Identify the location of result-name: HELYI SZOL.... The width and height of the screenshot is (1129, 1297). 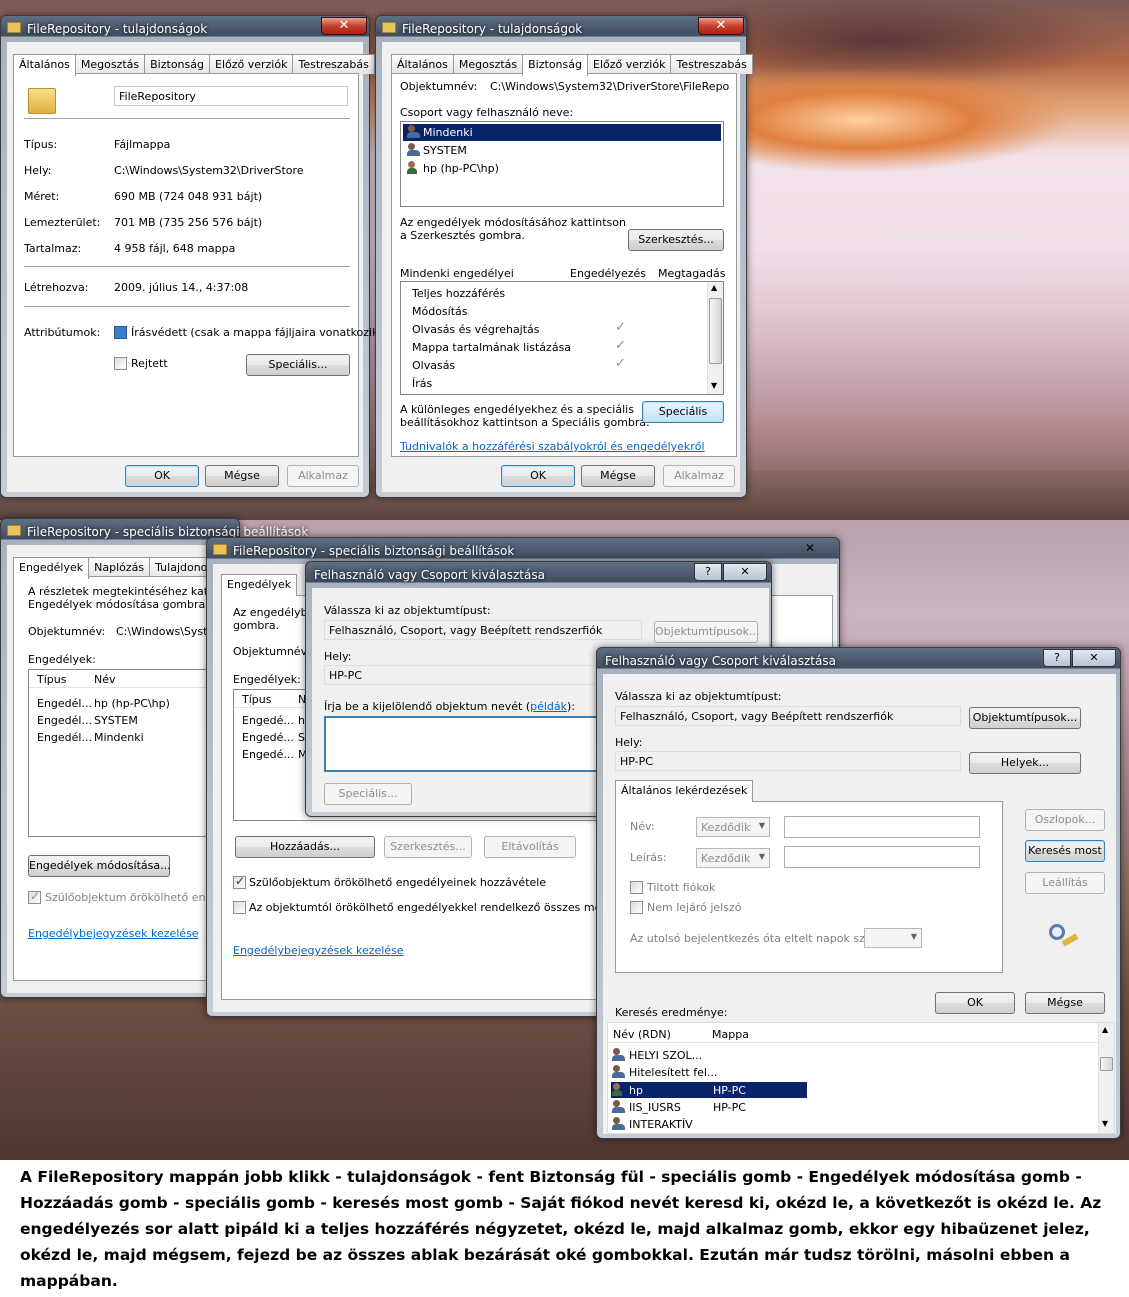
(665, 1055).